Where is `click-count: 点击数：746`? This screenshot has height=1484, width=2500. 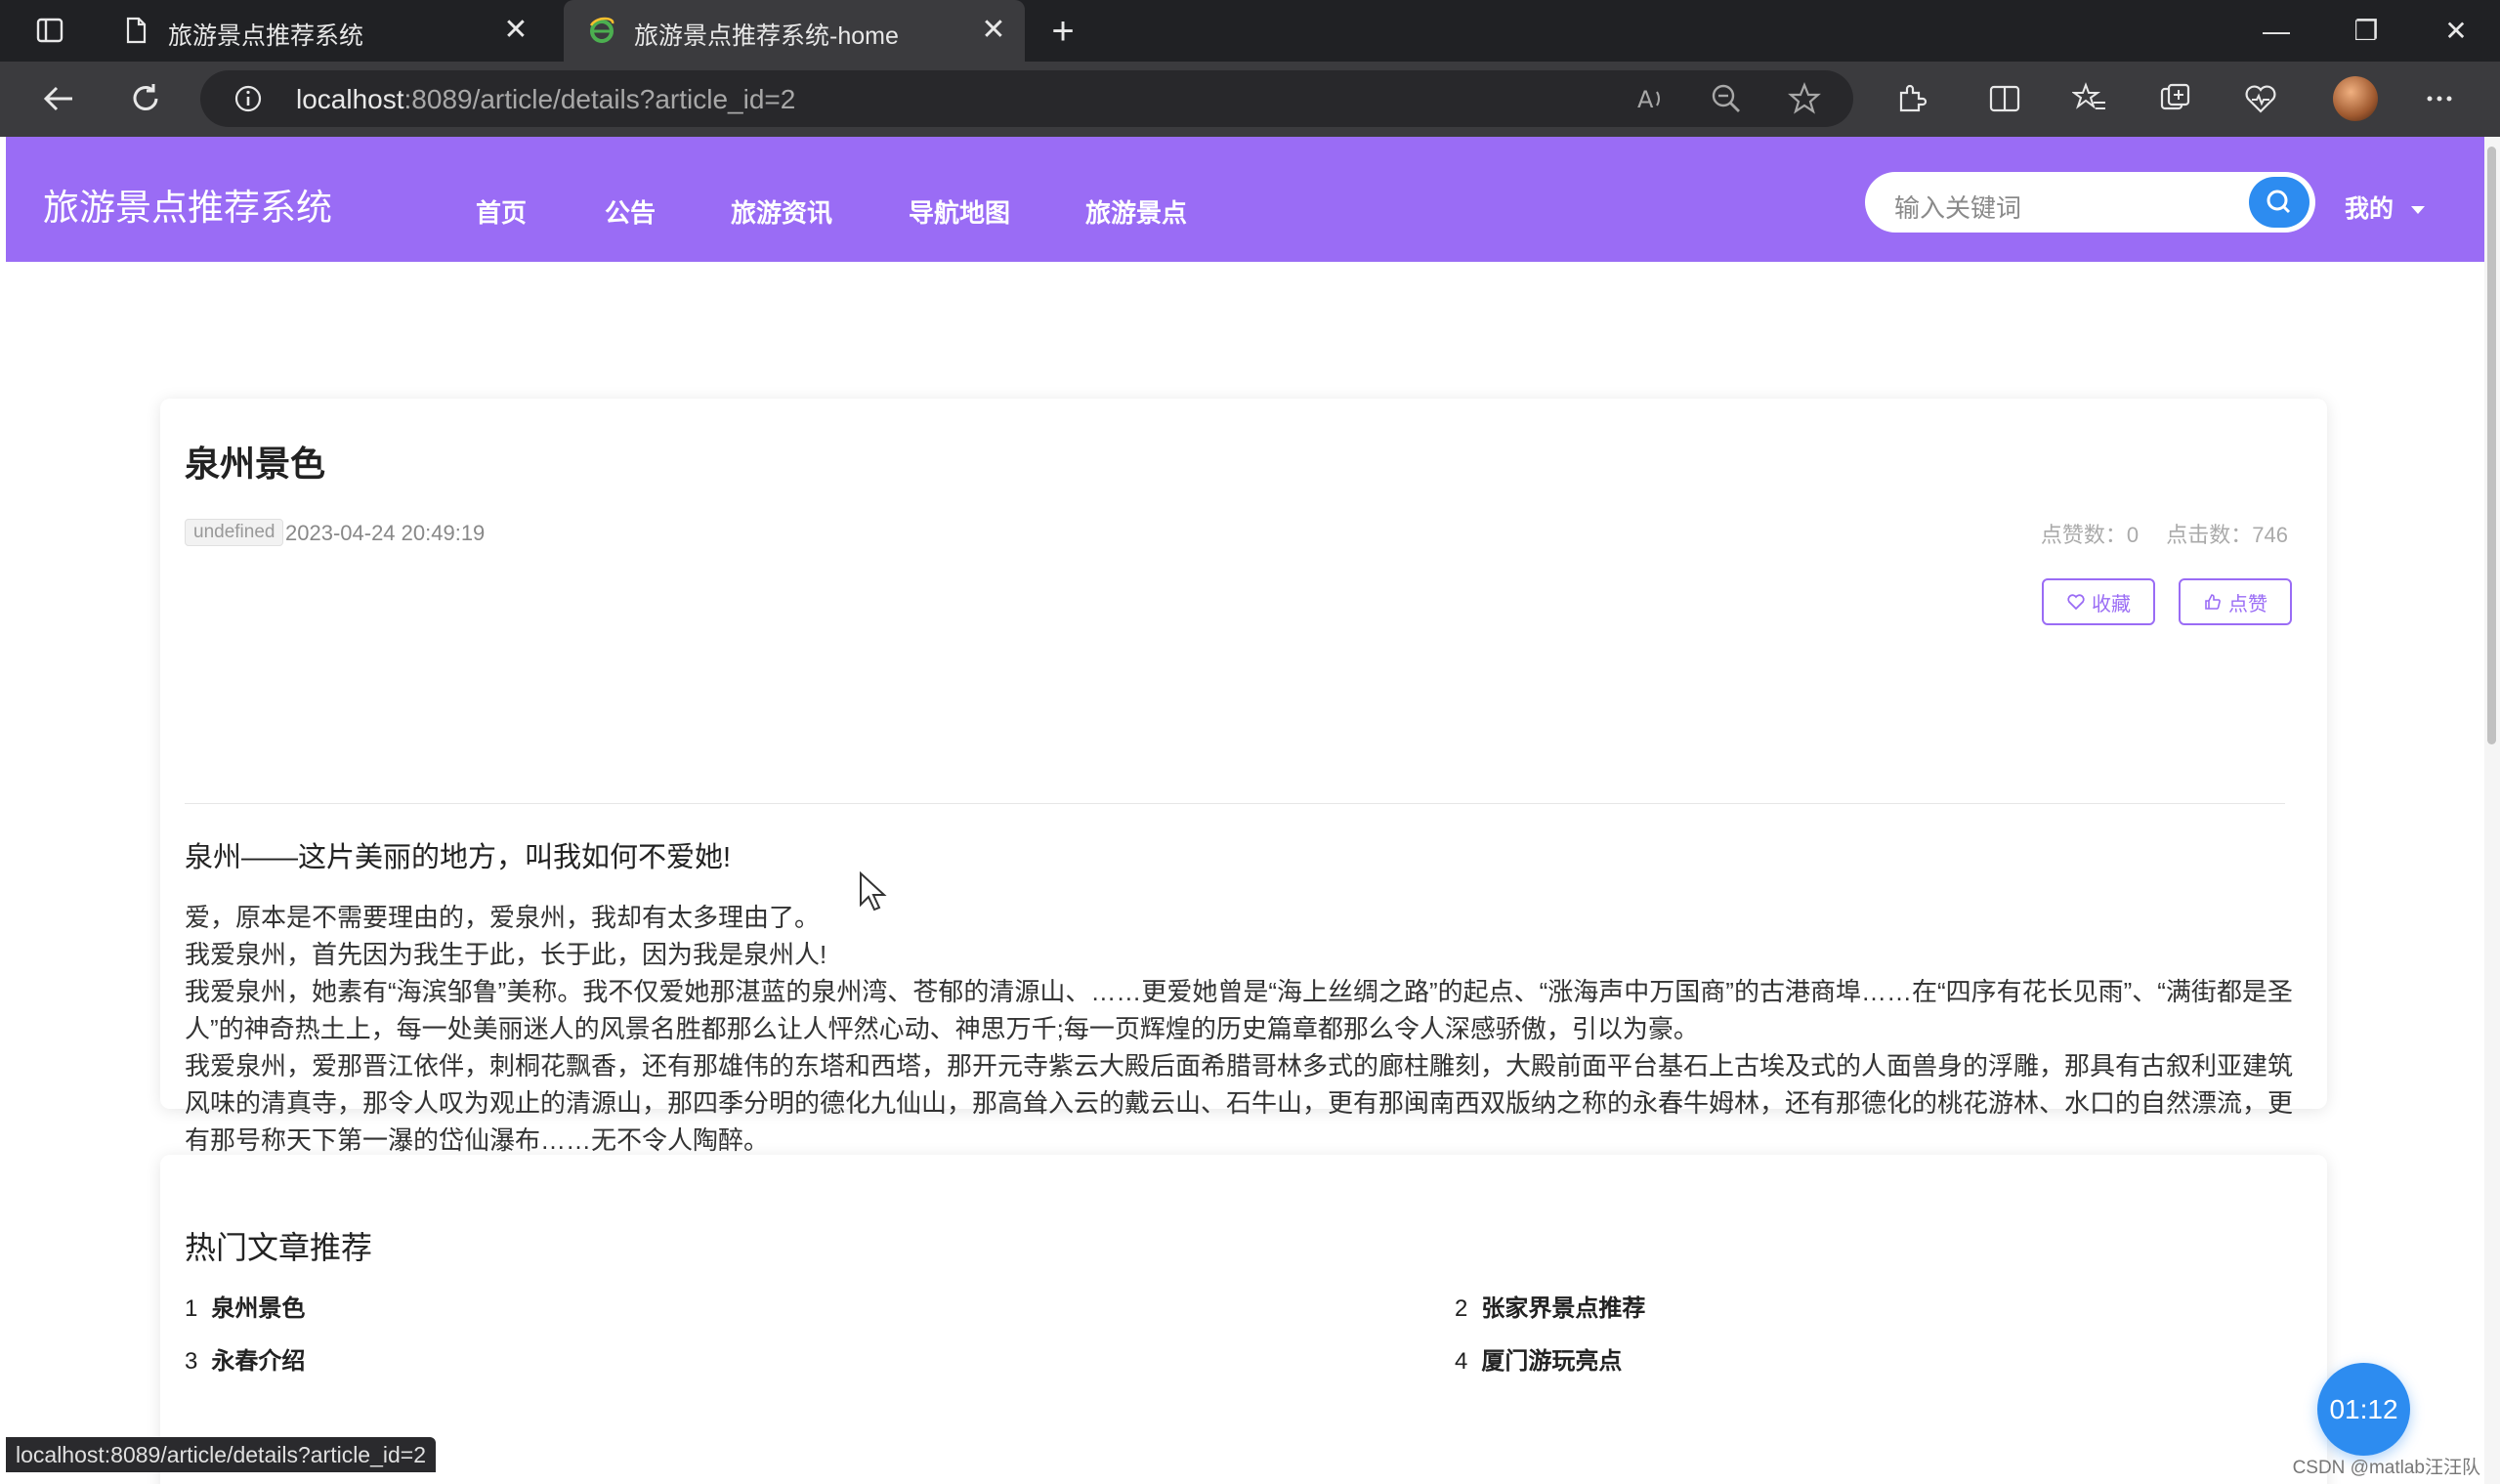
click-count: 点击数：746 is located at coordinates (2227, 535).